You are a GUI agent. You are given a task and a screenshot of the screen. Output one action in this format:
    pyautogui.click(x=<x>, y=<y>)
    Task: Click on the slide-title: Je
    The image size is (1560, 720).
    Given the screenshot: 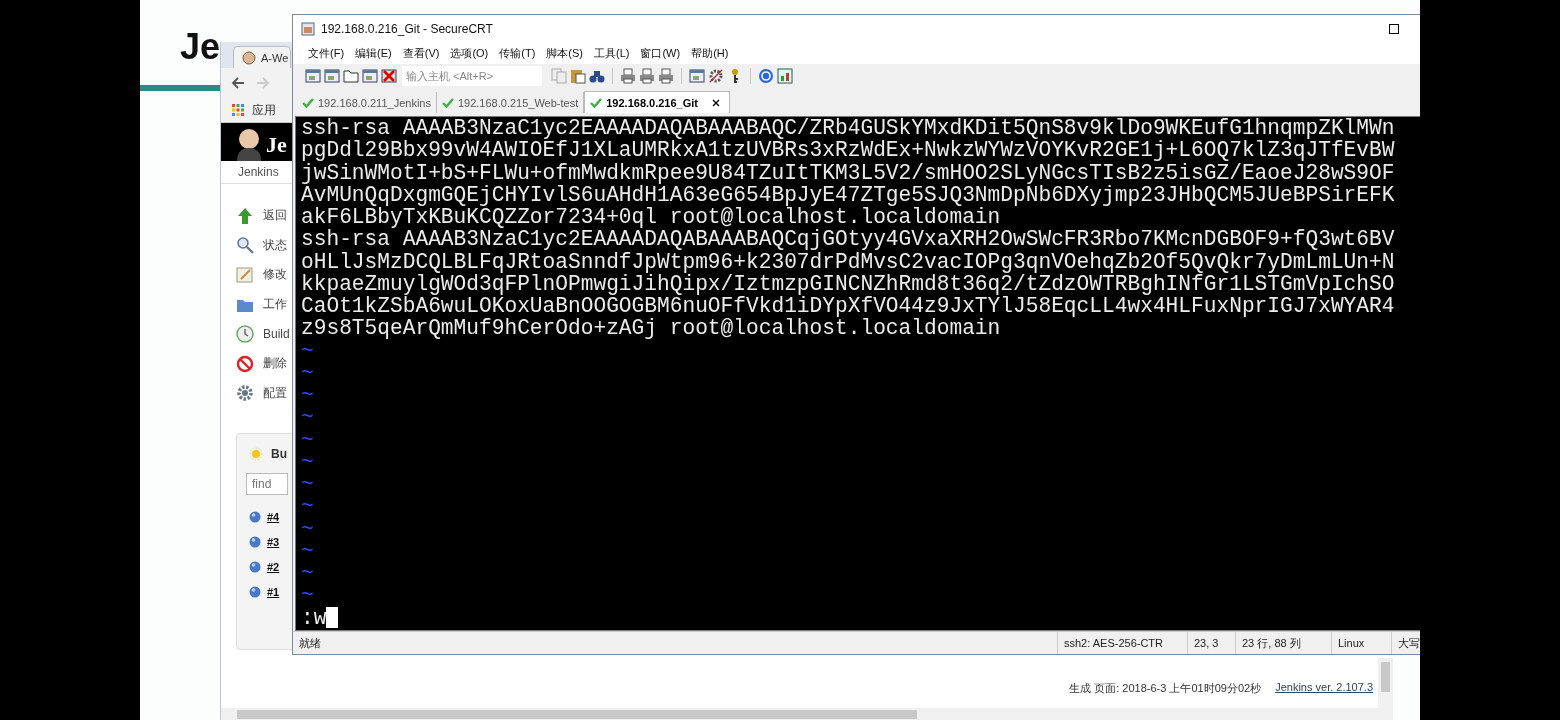 What is the action you would take?
    pyautogui.click(x=200, y=47)
    